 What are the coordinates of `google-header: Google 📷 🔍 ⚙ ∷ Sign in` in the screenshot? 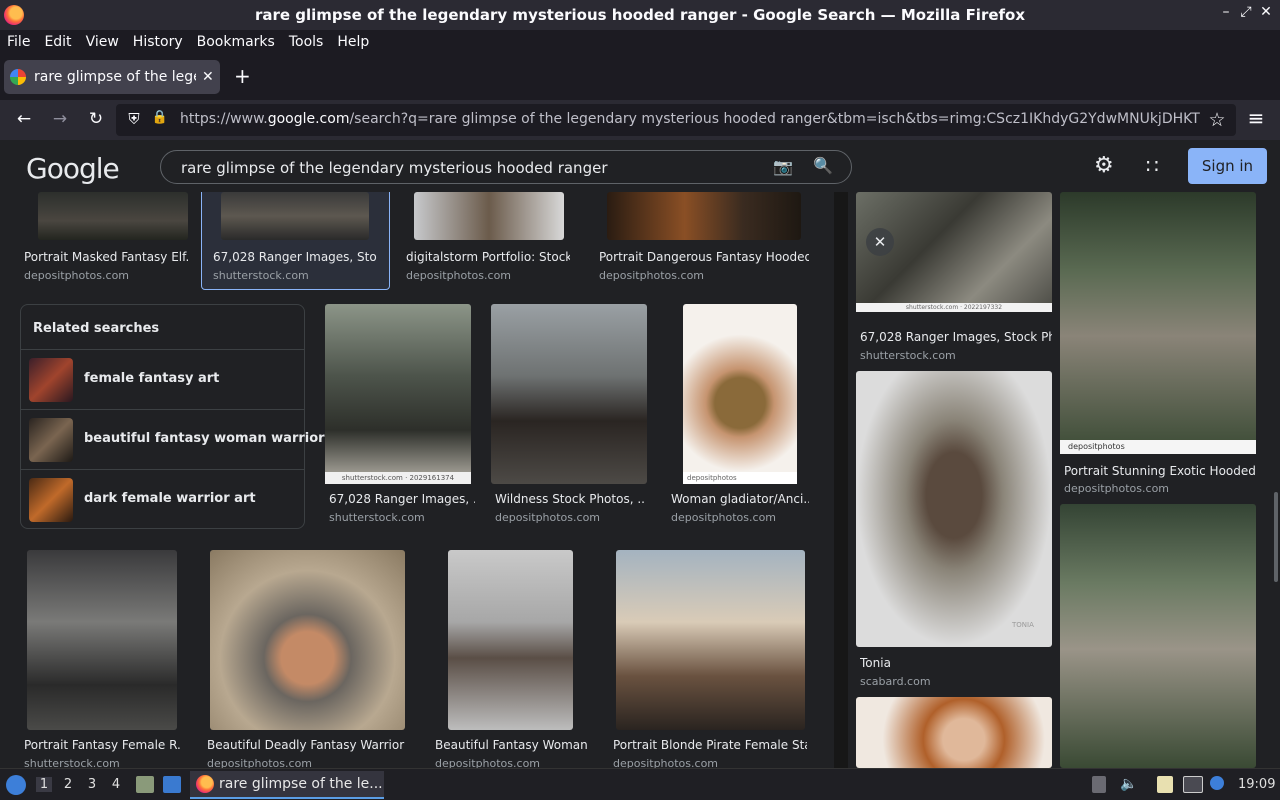 It's located at (640, 166).